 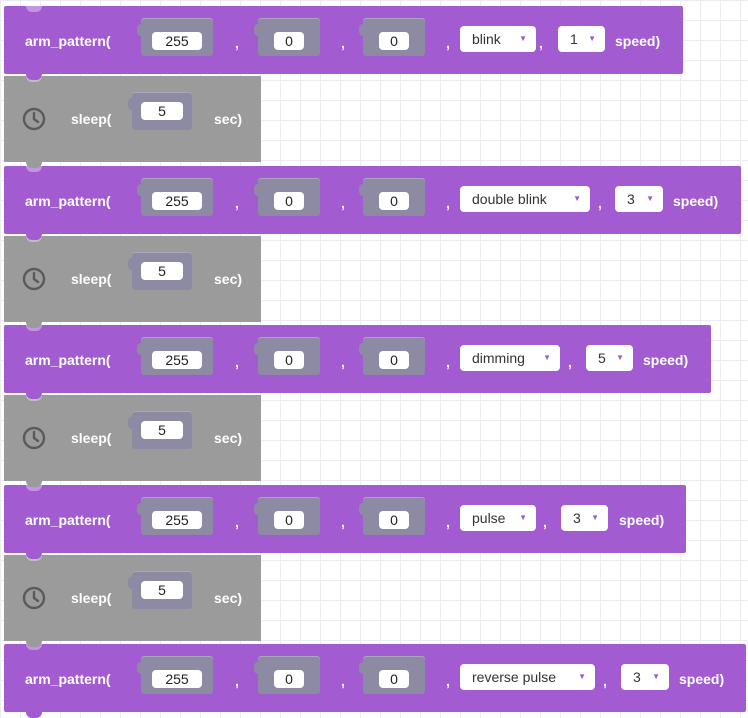 What do you see at coordinates (34, 9) in the screenshot?
I see `block-notch` at bounding box center [34, 9].